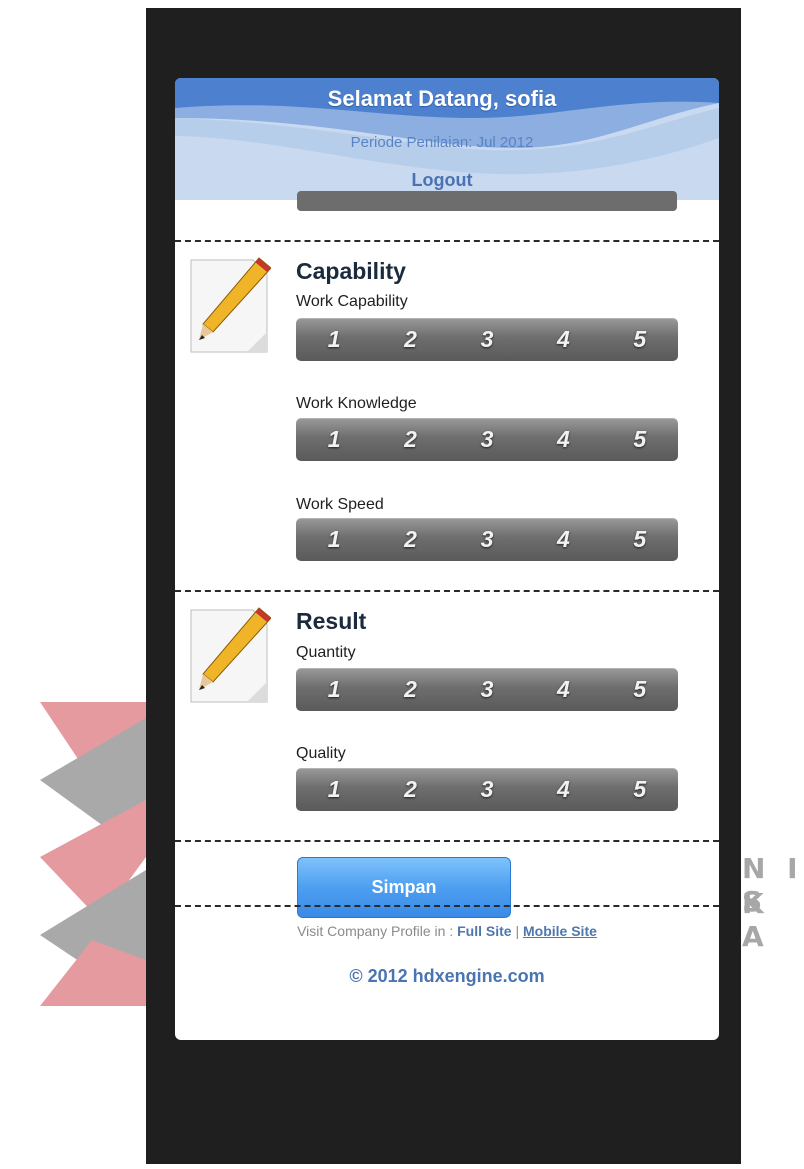 The width and height of the screenshot is (804, 1169). Describe the element at coordinates (484, 931) in the screenshot. I see `full-site-link: Full Site` at that location.